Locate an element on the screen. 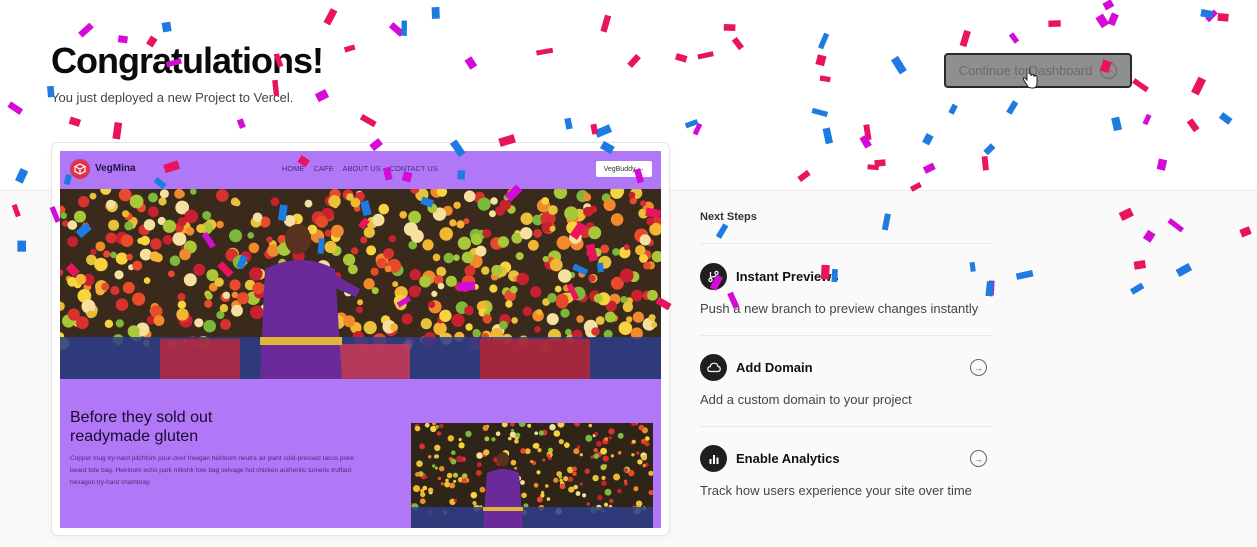 This screenshot has width=1257, height=547. divider is located at coordinates (846, 426).